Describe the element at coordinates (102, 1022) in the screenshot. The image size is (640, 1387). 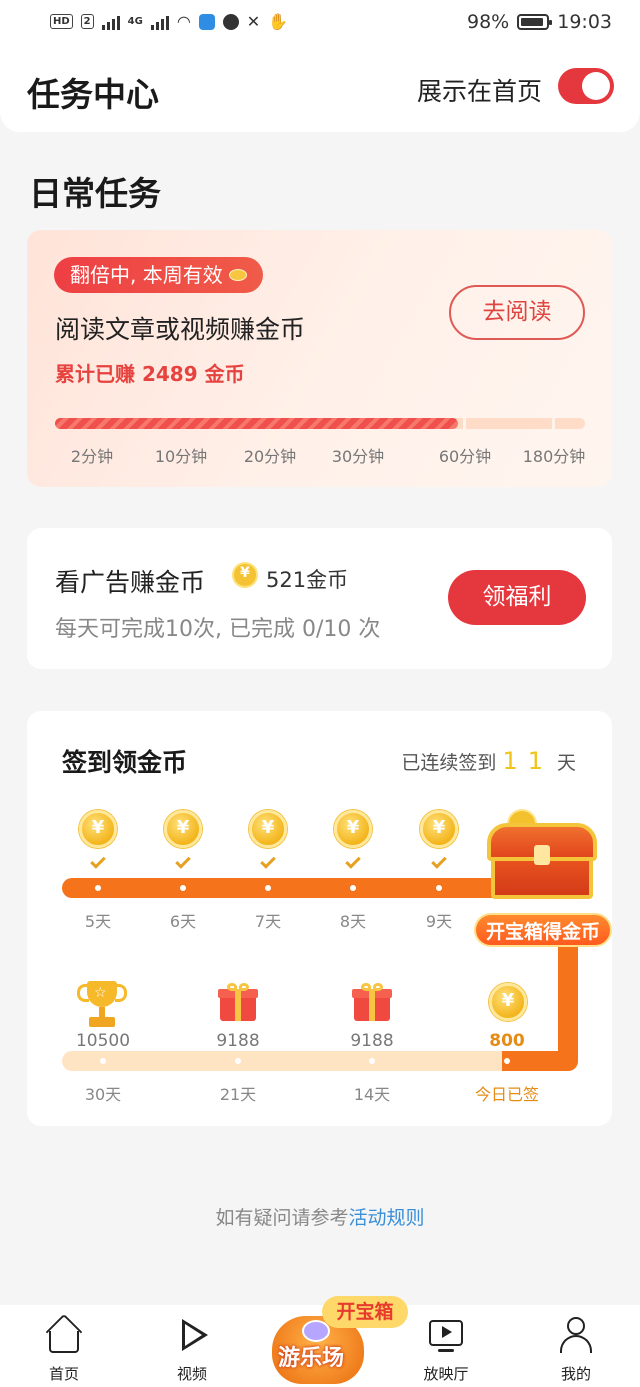
I see `trophy-base` at that location.